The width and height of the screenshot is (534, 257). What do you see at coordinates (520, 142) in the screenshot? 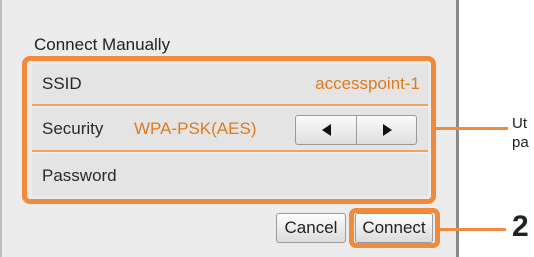
I see `callout-text-line2: pa` at bounding box center [520, 142].